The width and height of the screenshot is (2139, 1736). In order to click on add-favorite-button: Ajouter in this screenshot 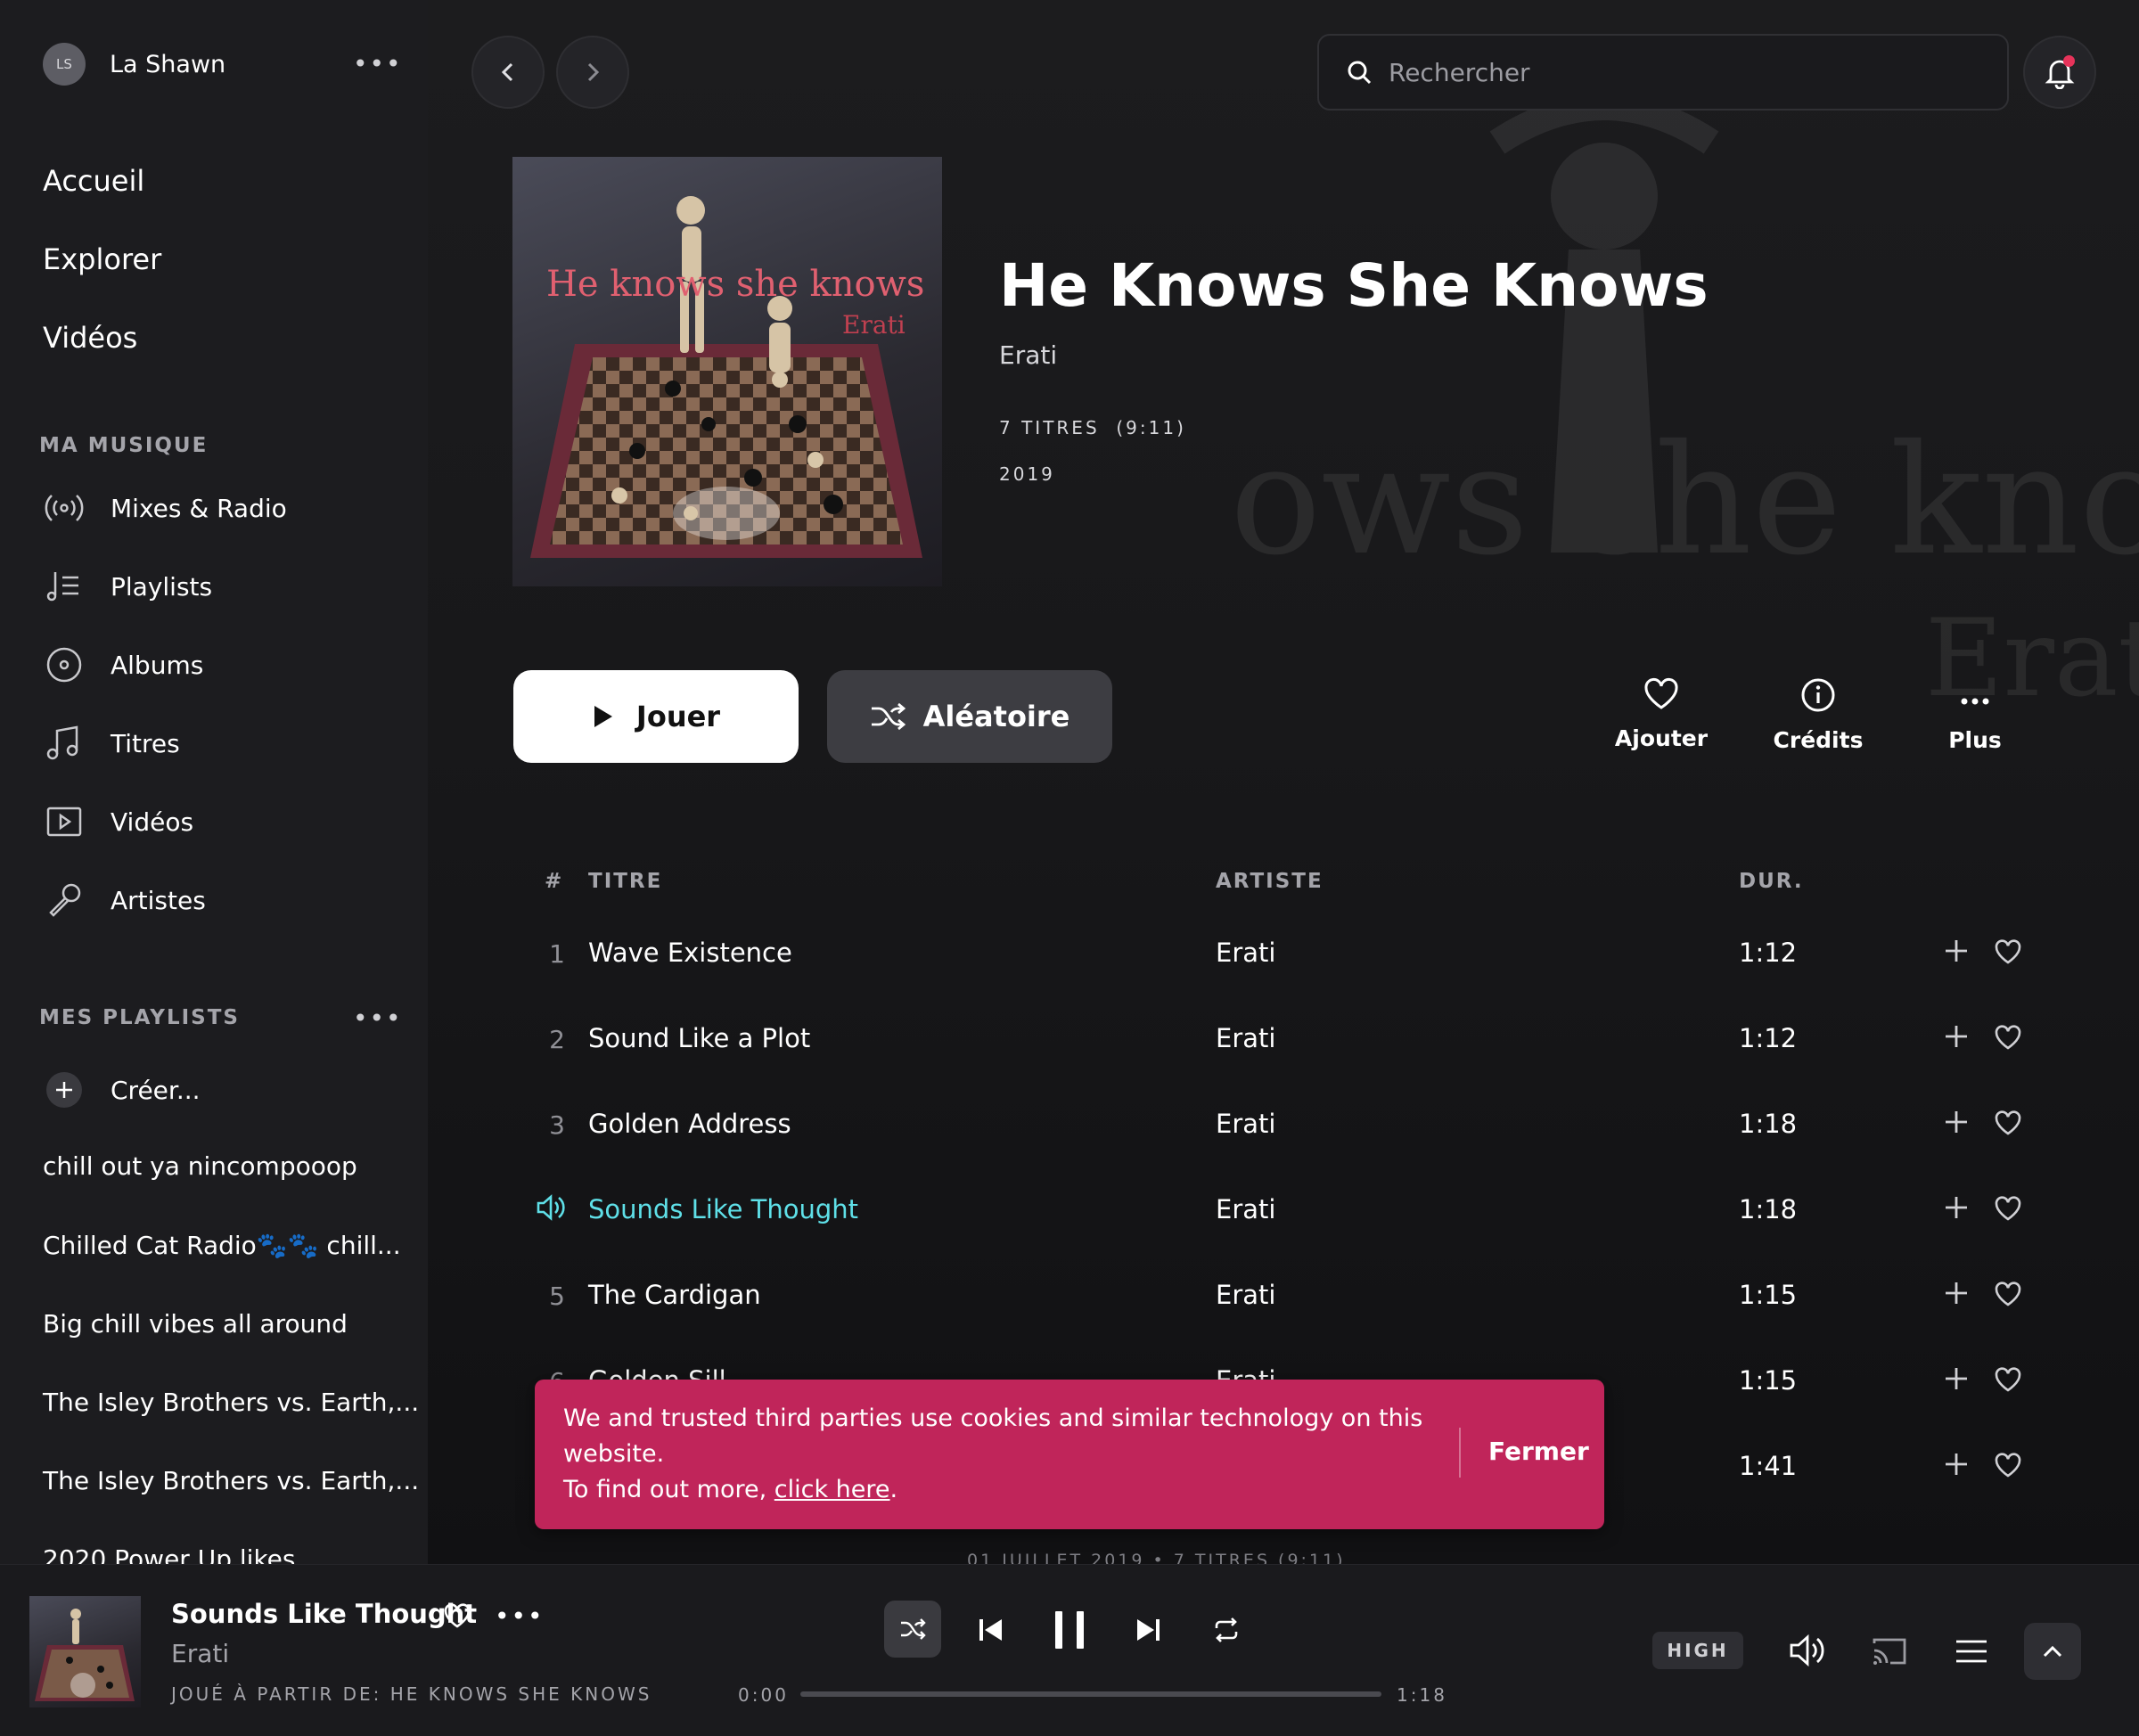, I will do `click(1661, 714)`.